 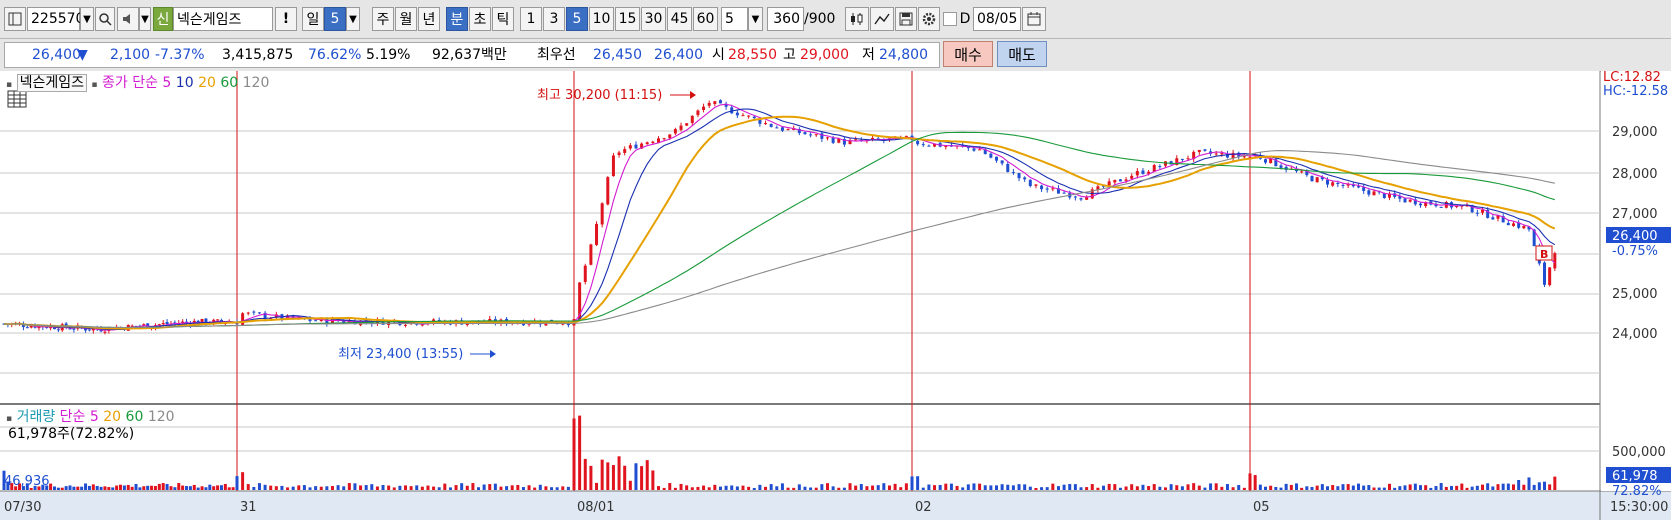 I want to click on view-count-input: 360, so click(x=785, y=19).